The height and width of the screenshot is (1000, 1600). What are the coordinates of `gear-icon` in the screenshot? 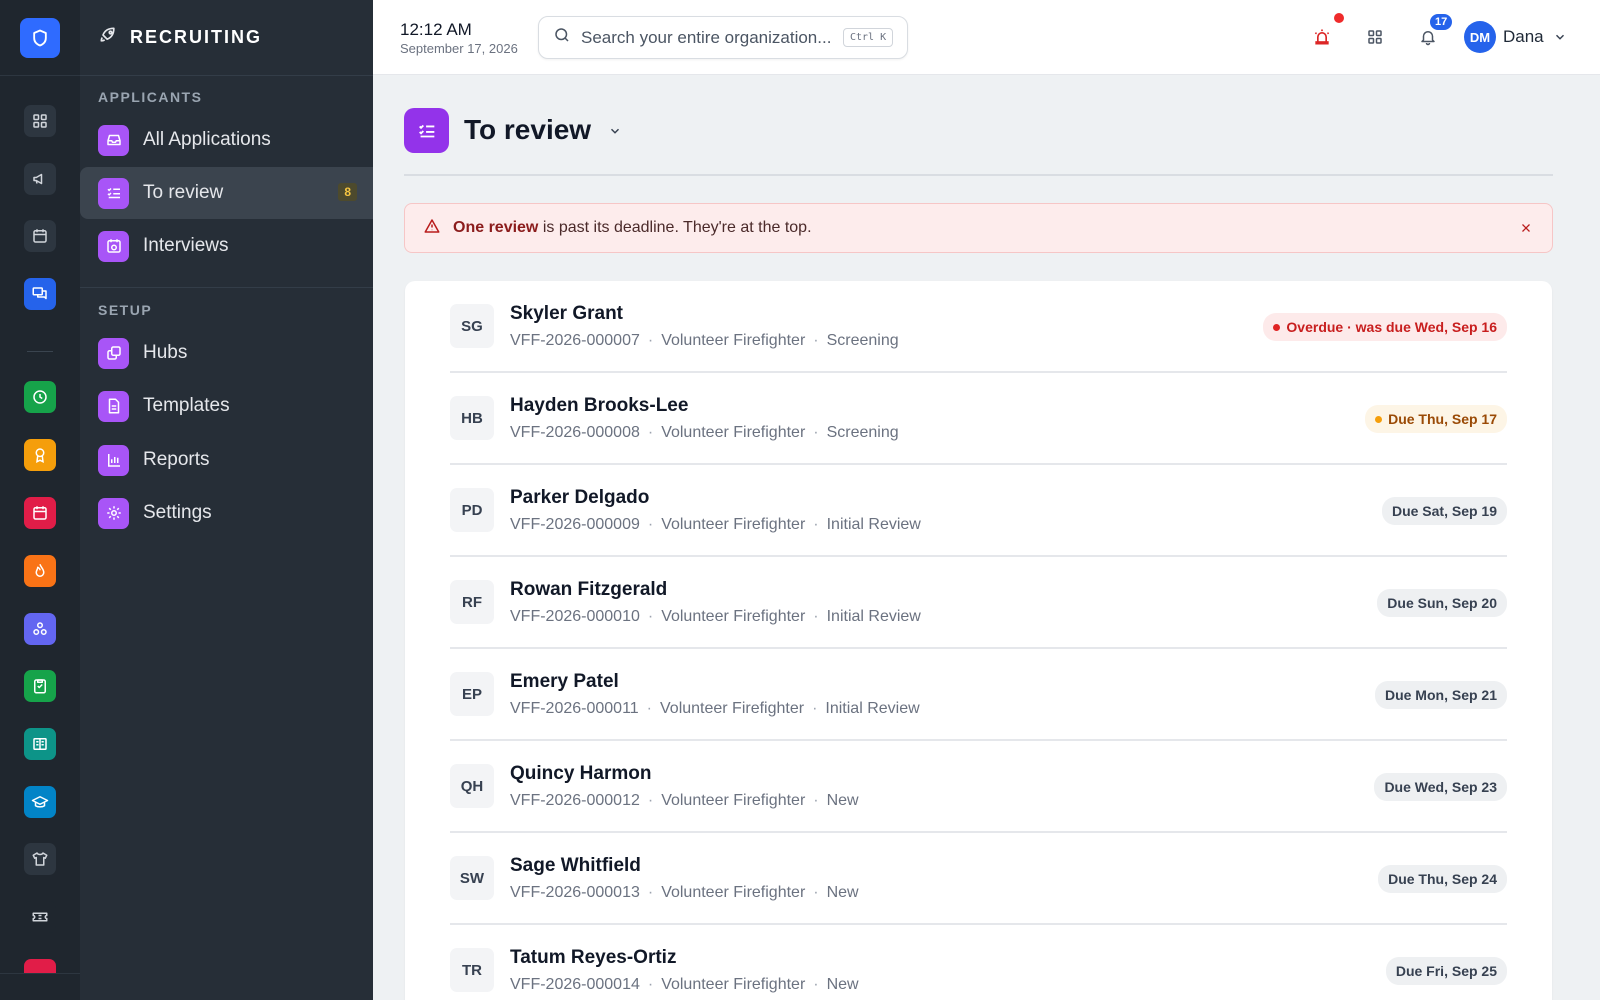 It's located at (113, 513).